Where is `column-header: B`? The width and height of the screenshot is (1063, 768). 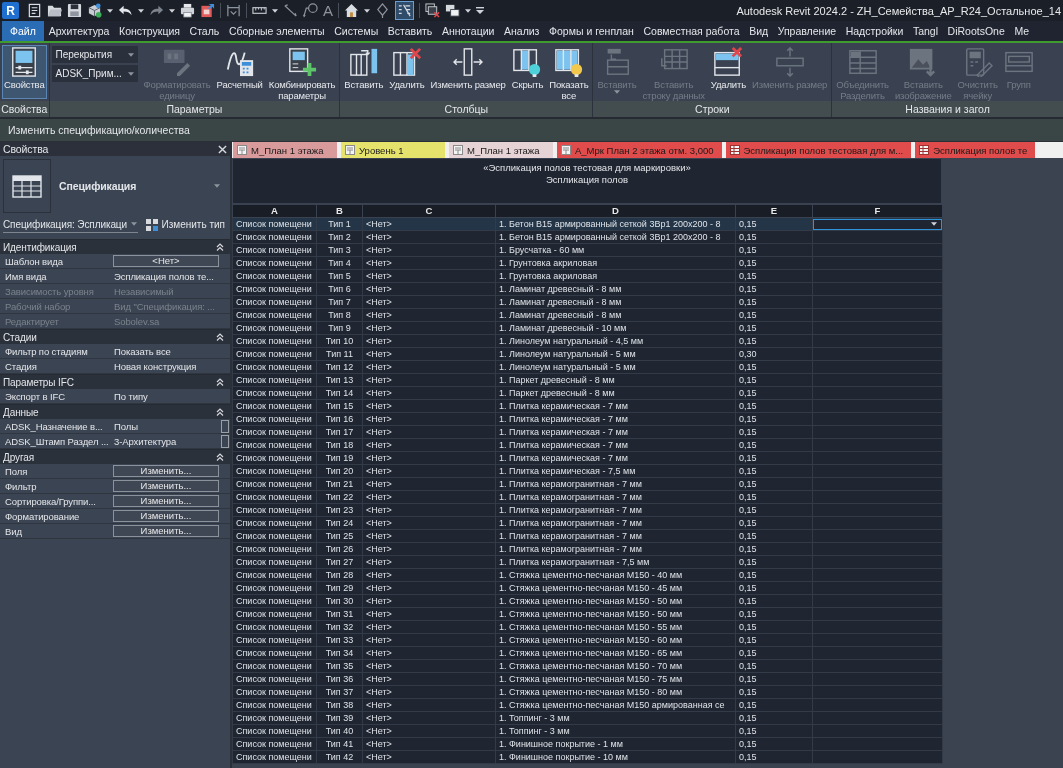 column-header: B is located at coordinates (339, 211).